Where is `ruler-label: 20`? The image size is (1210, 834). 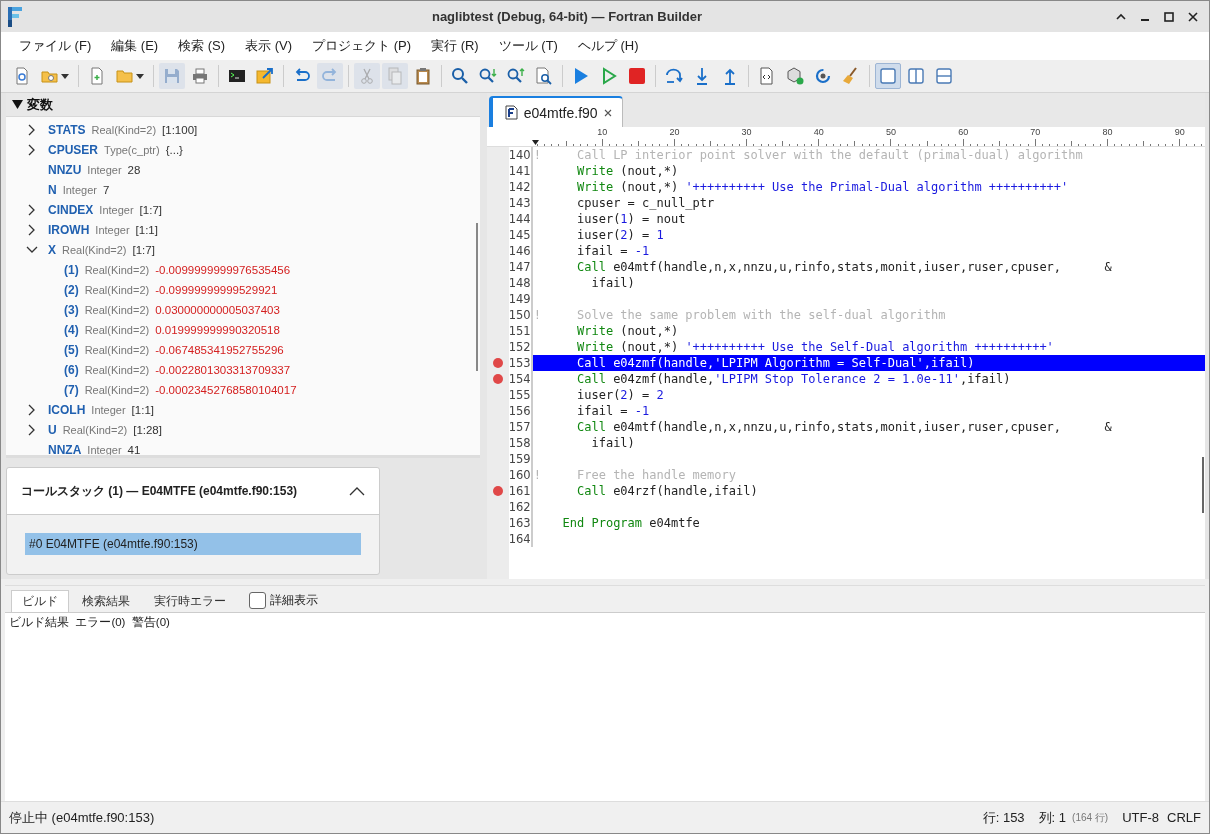 ruler-label: 20 is located at coordinates (674, 132).